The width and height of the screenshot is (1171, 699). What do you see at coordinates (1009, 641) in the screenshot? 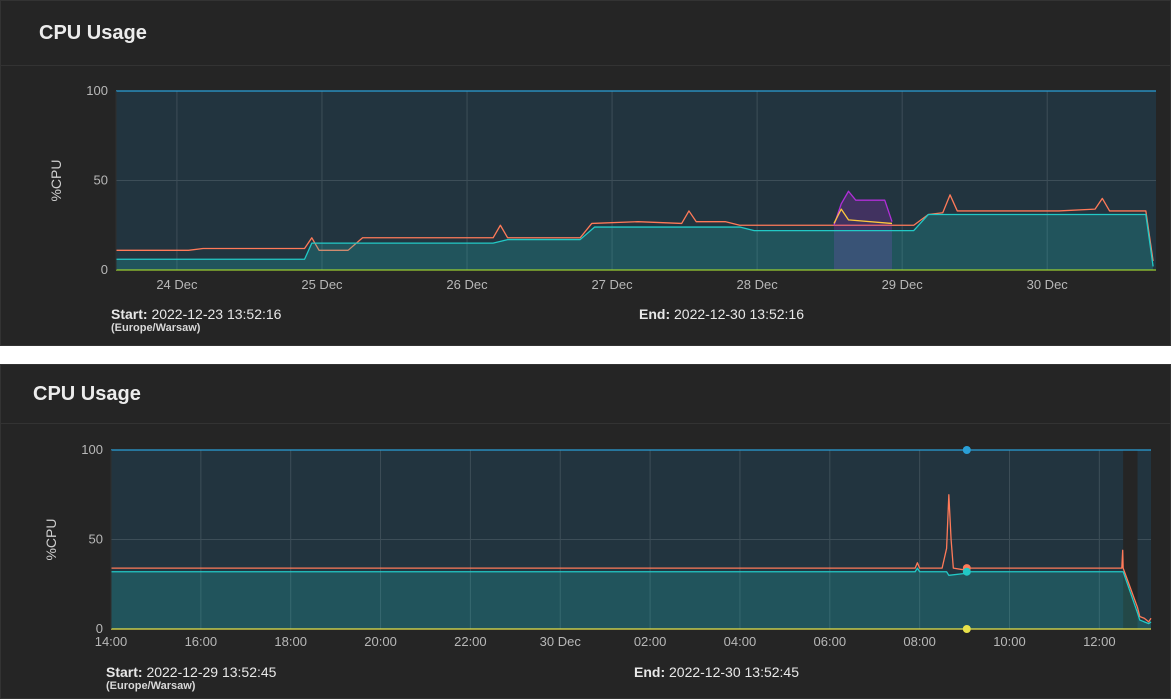
I see `x-tick-label: 10:00` at bounding box center [1009, 641].